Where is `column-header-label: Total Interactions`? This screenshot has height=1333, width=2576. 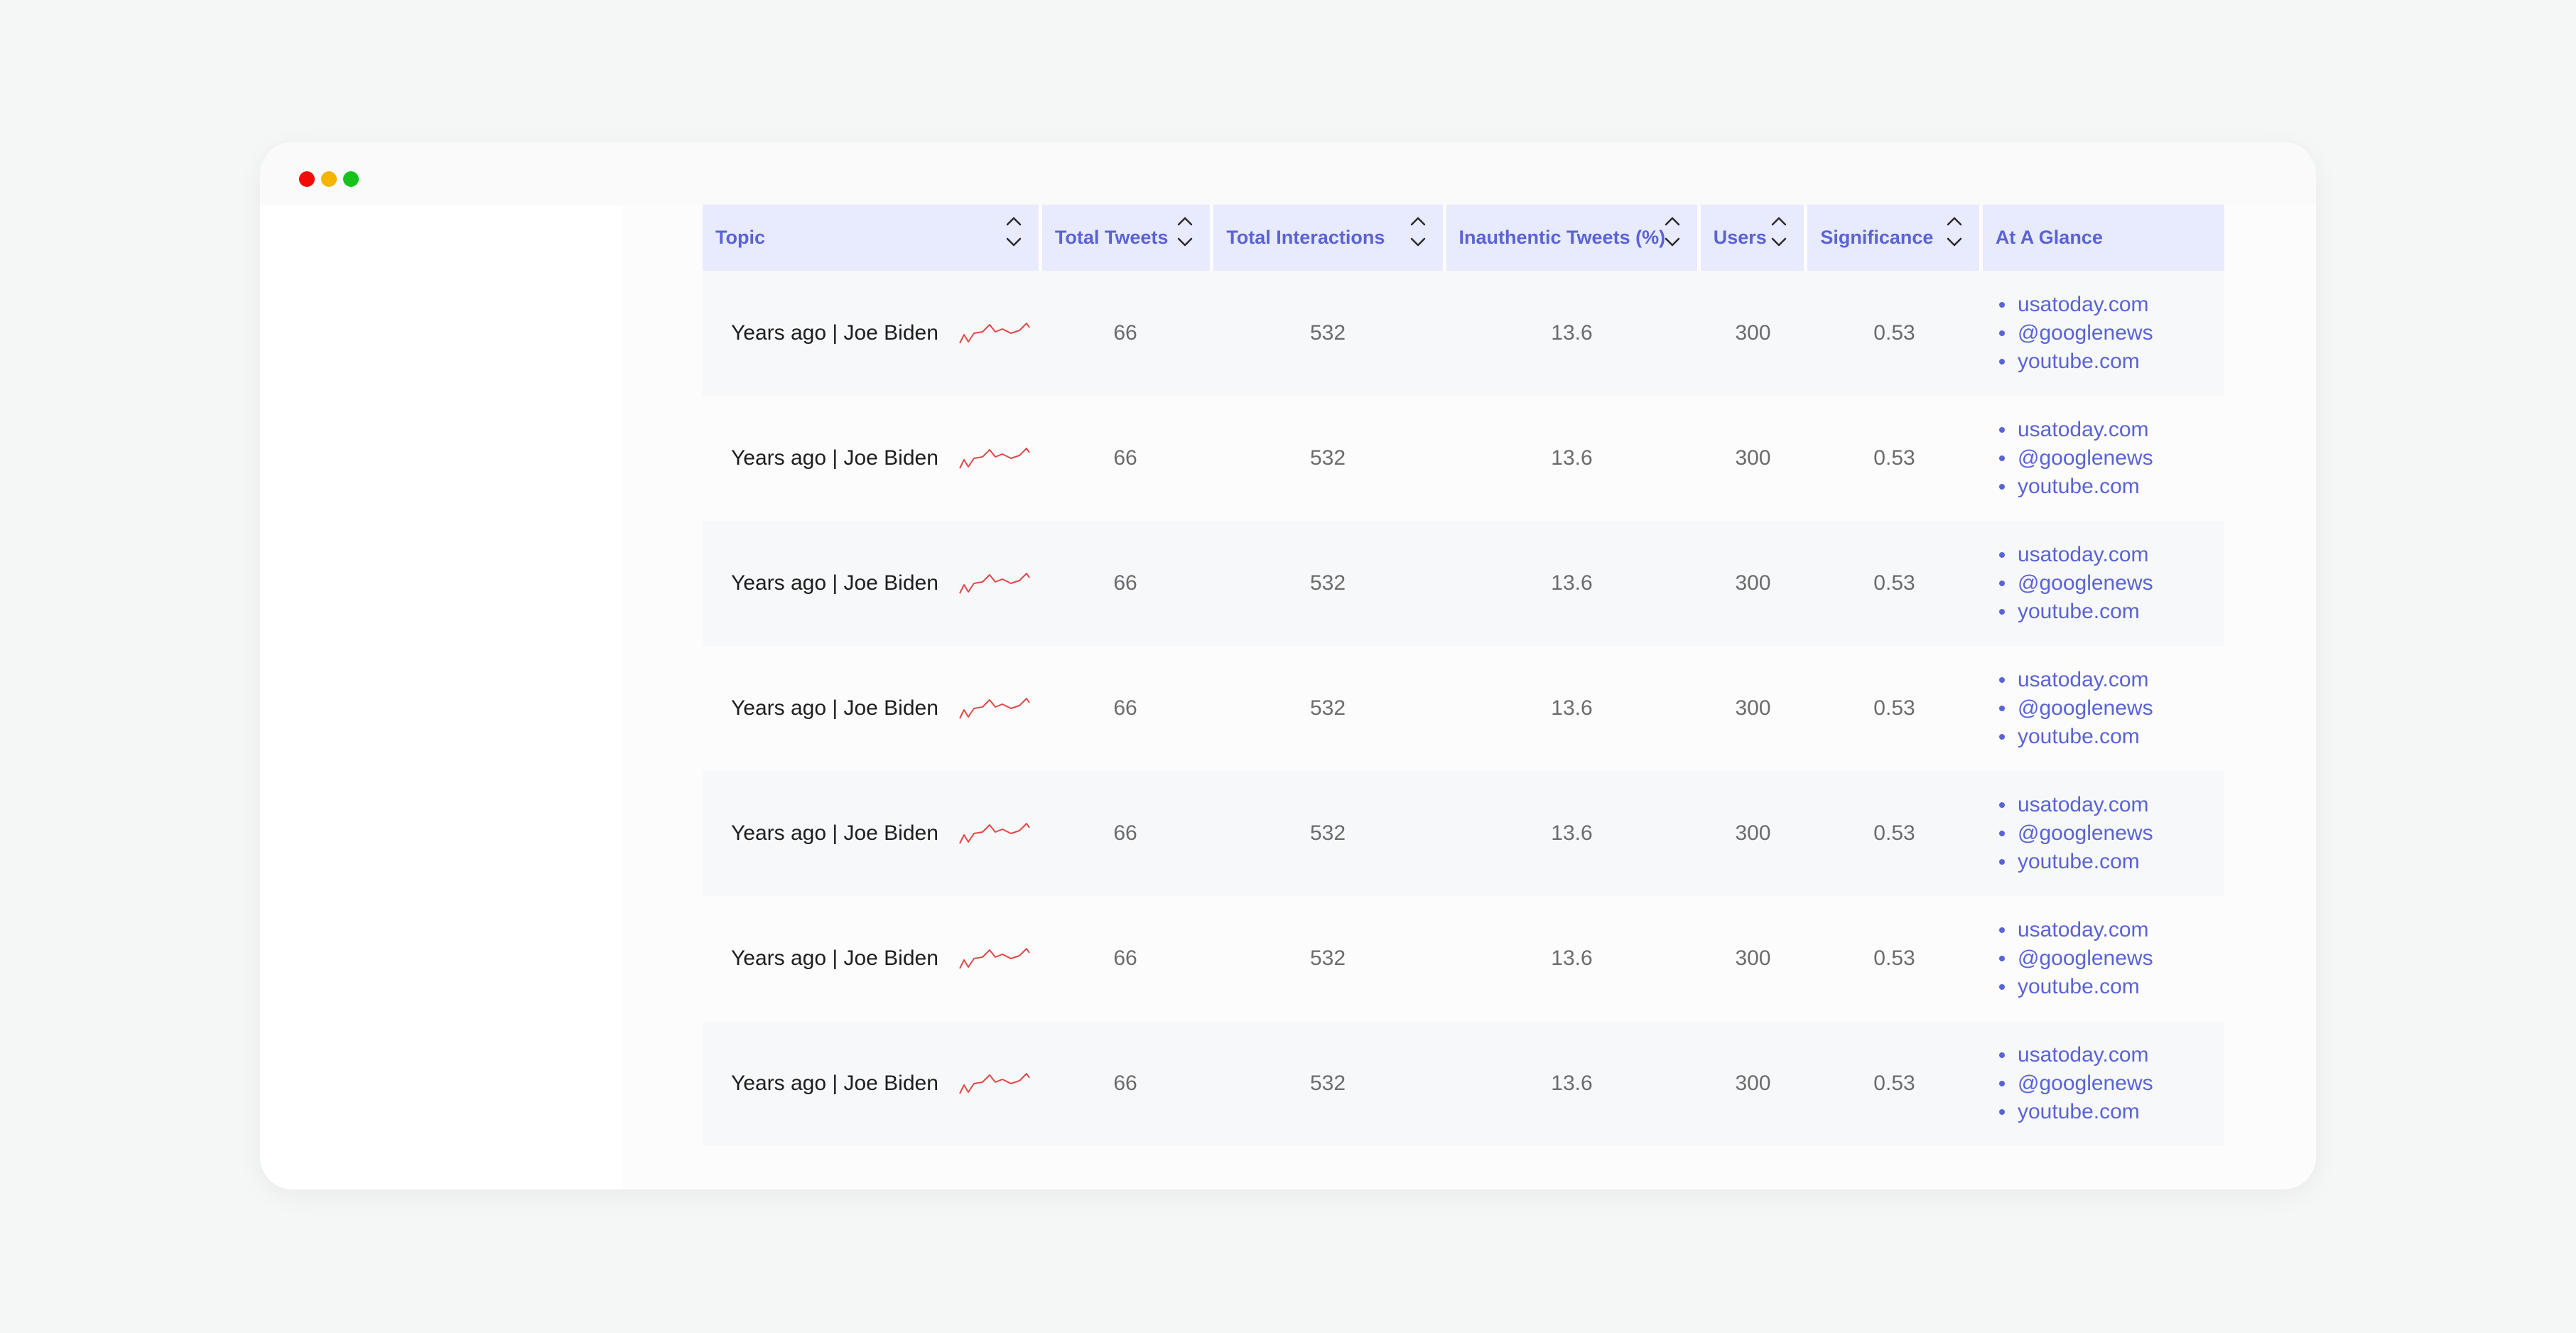
column-header-label: Total Interactions is located at coordinates (1305, 237).